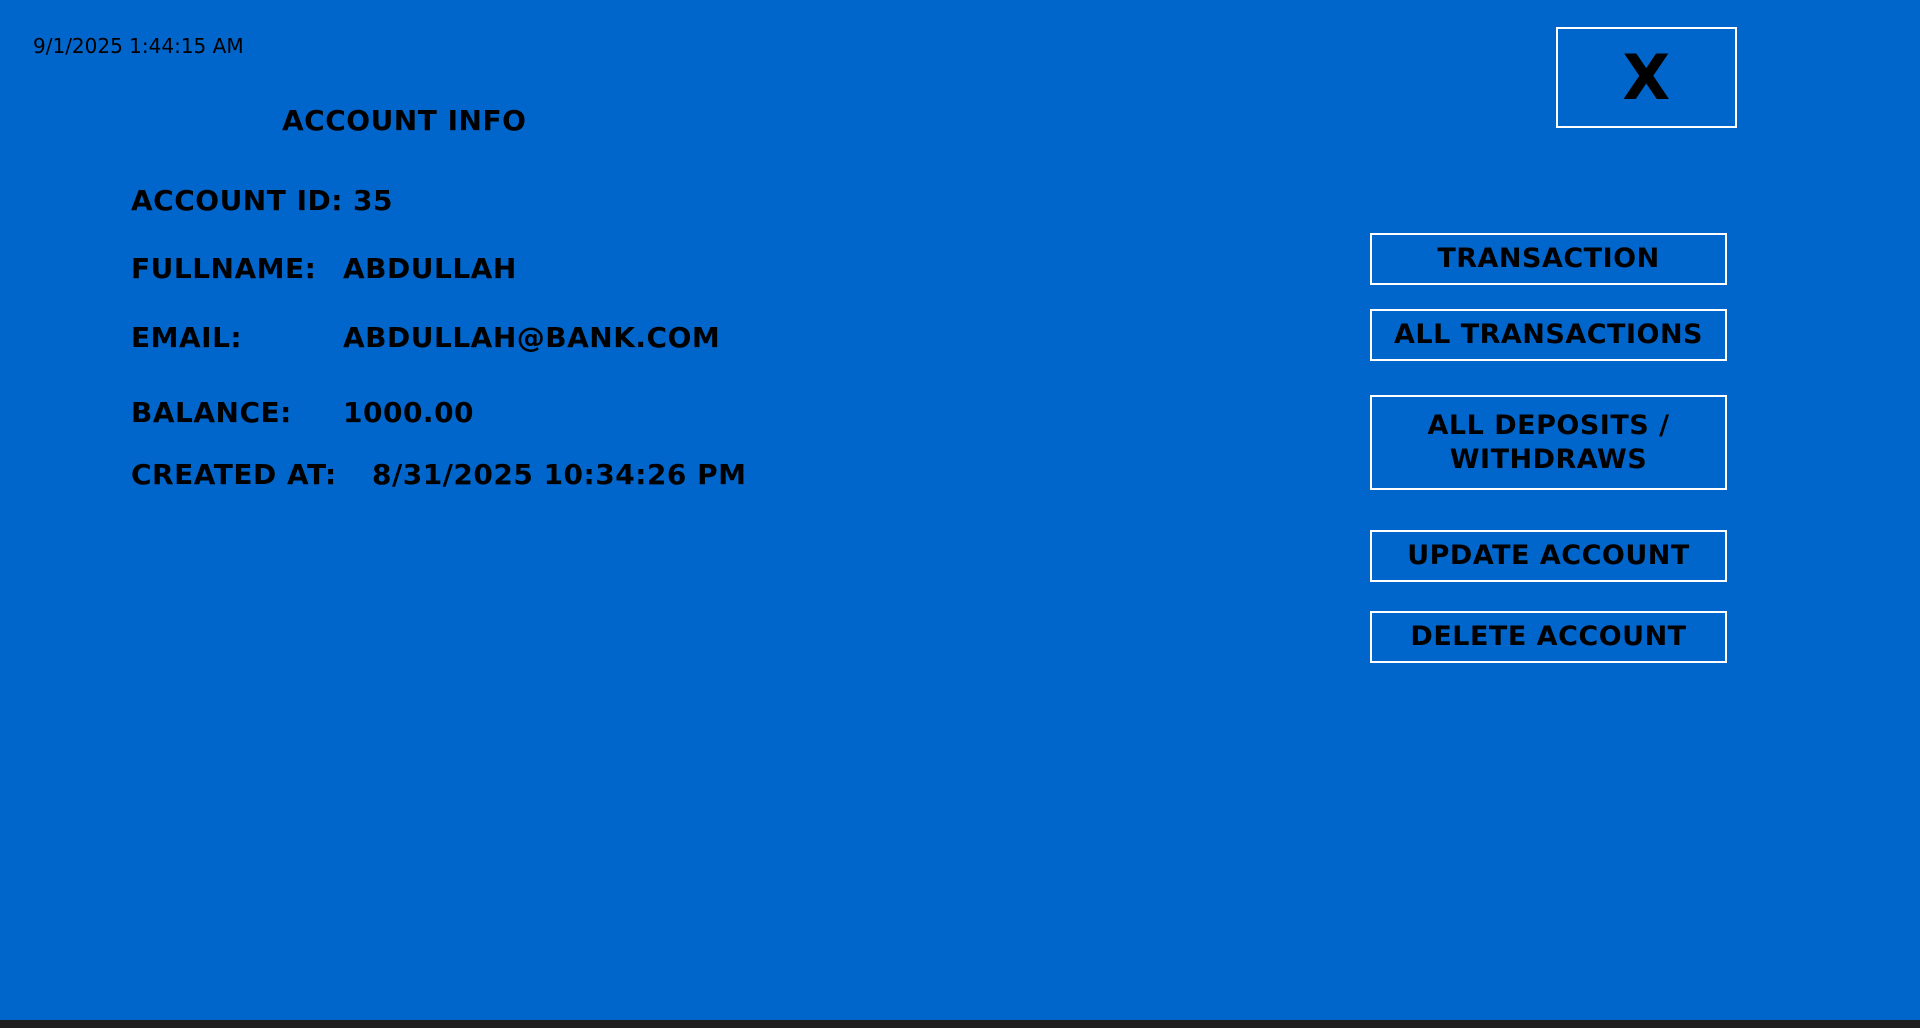  I want to click on all-transactions-button-label: ALL TRANSACTIONS, so click(1548, 334).